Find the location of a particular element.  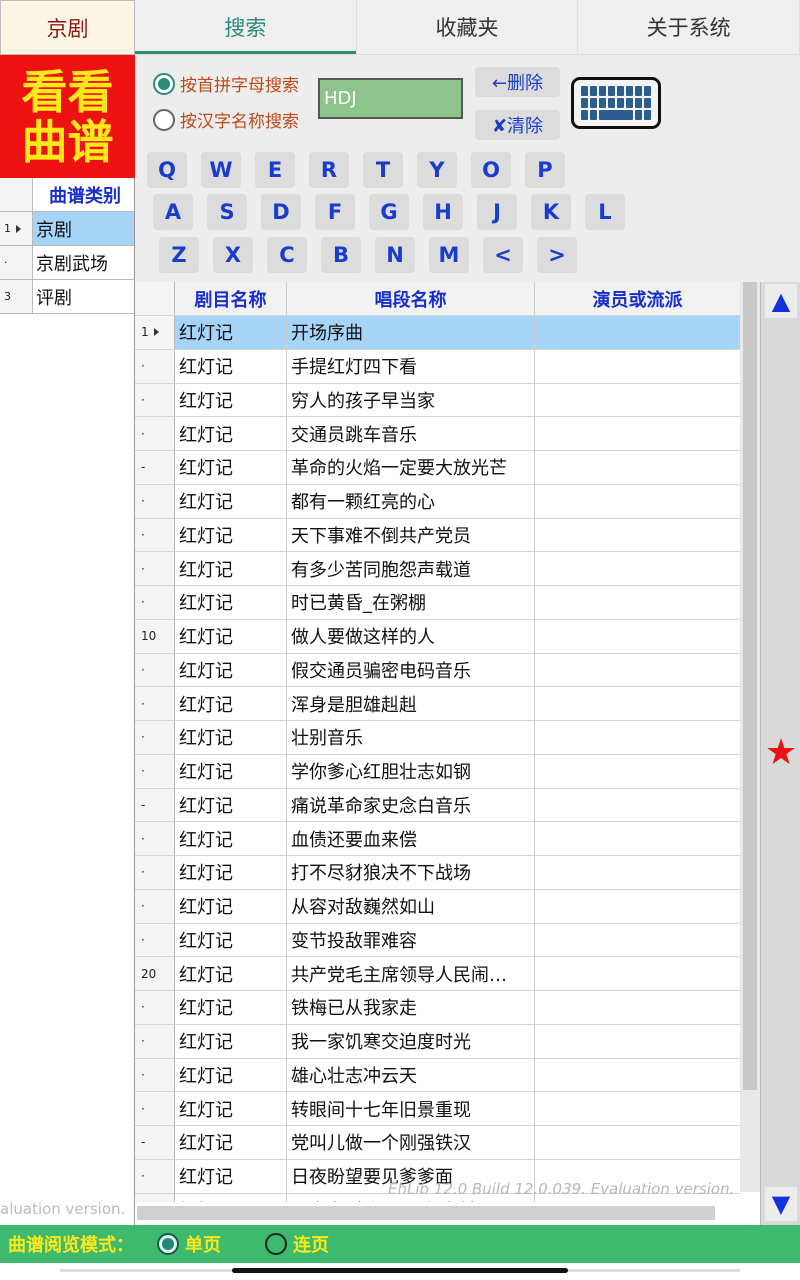

key-button: H is located at coordinates (443, 212).